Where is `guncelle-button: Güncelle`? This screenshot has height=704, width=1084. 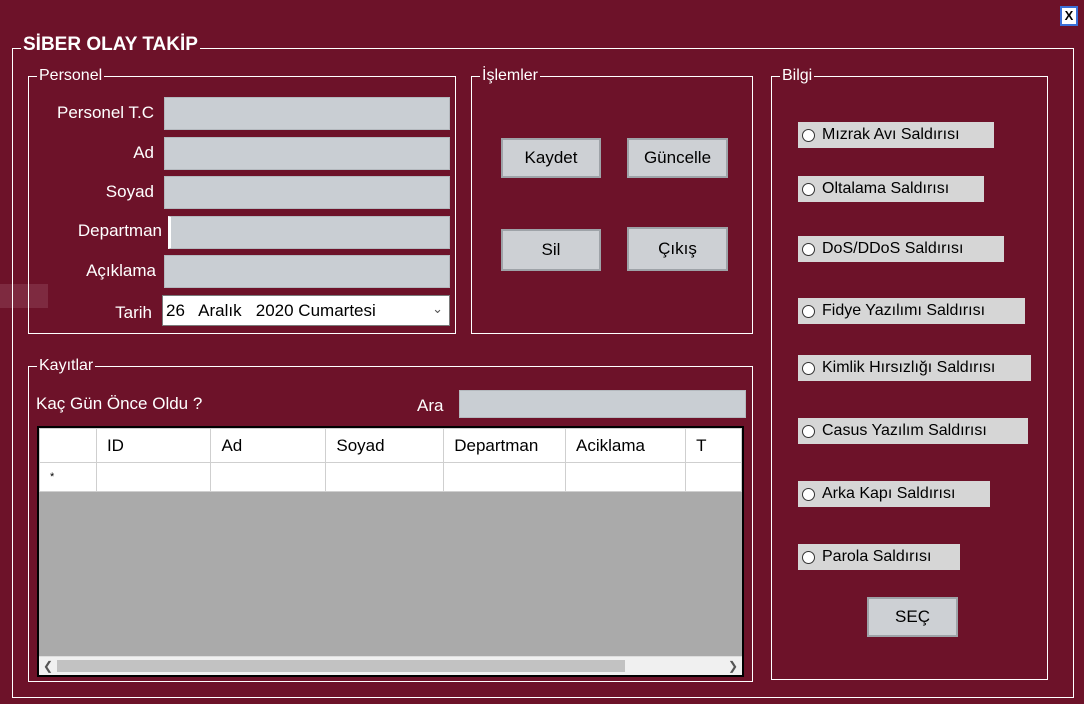
guncelle-button: Güncelle is located at coordinates (677, 158).